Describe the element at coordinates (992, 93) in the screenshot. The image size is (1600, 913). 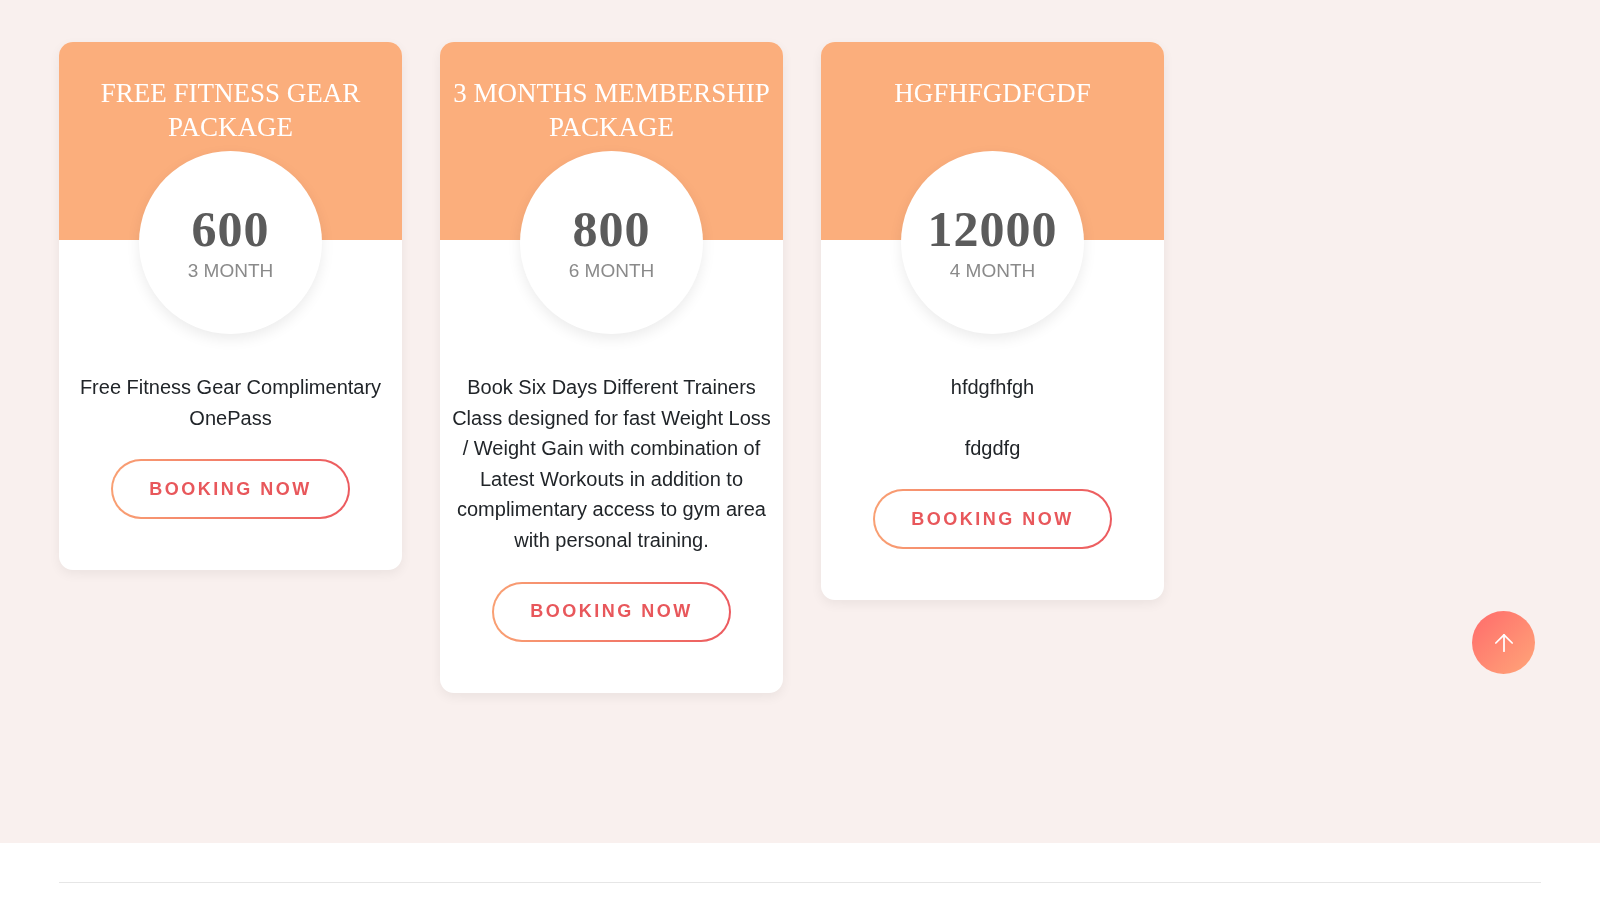
I see `package-title: HGFHFGDFGDF` at that location.